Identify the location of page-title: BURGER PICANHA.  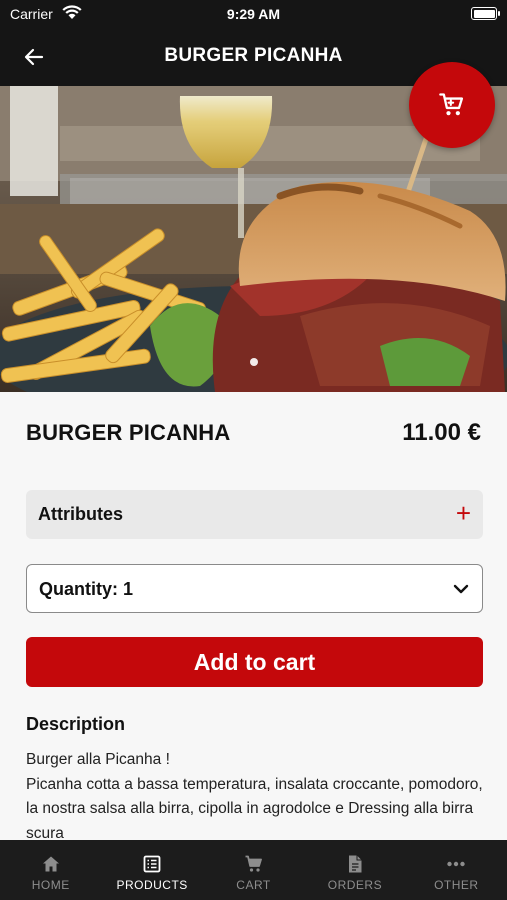
(253, 55).